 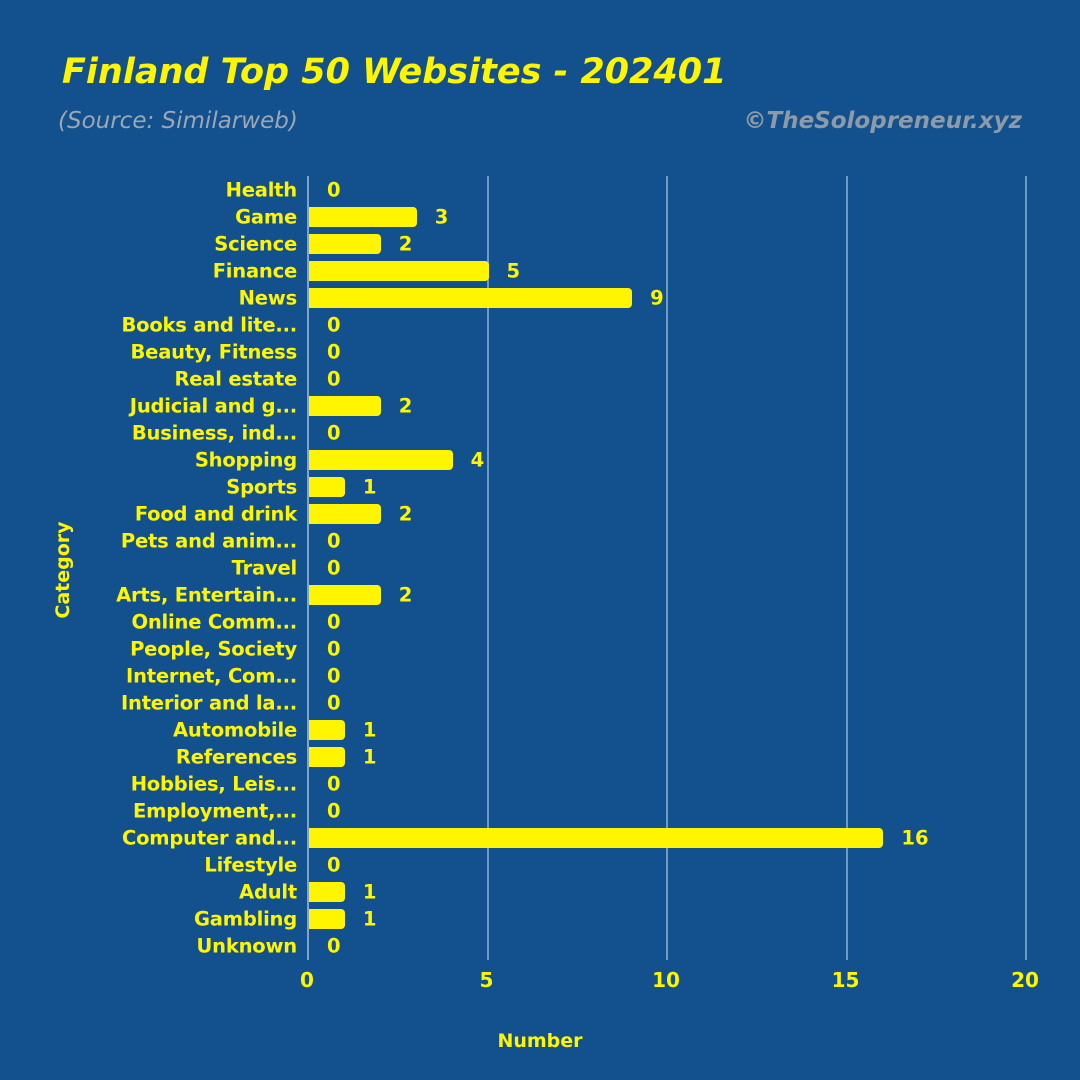 I want to click on bar-row: Shopping 4, so click(x=540, y=459).